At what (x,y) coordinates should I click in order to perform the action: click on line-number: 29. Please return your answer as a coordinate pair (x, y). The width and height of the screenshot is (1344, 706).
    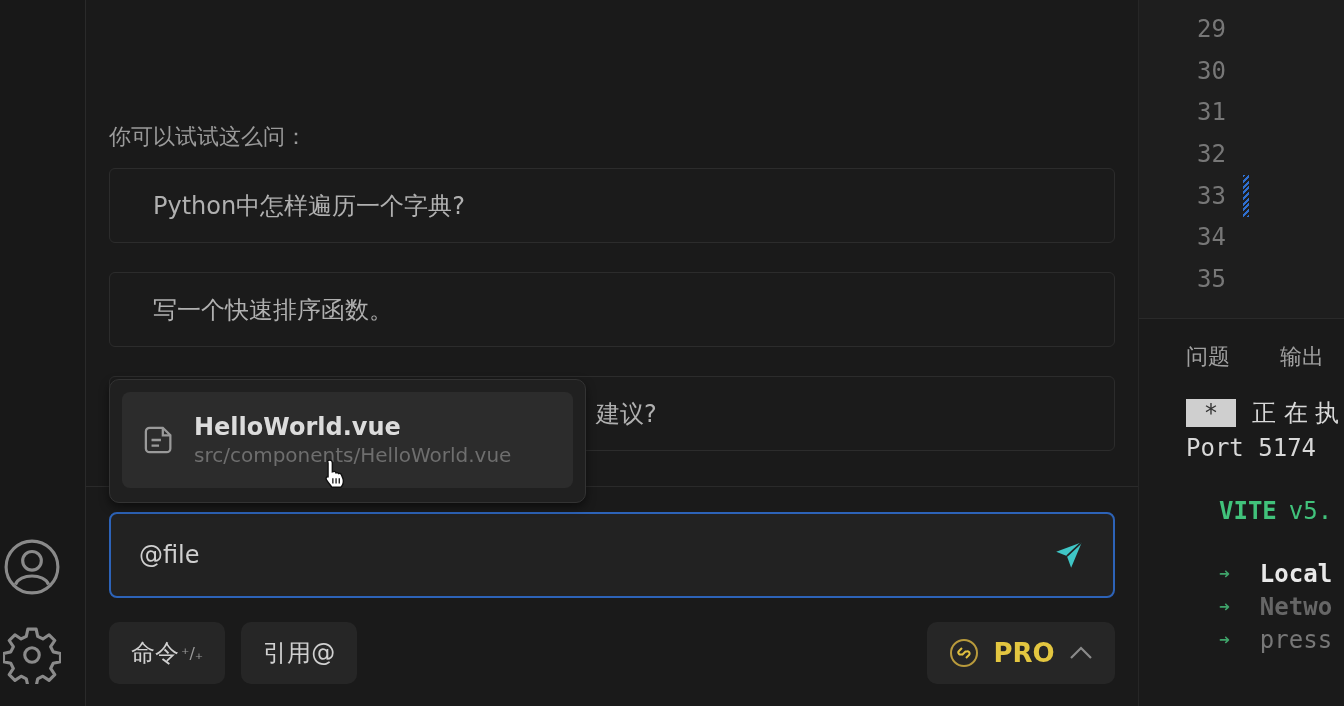
    Looking at the image, I should click on (1212, 28).